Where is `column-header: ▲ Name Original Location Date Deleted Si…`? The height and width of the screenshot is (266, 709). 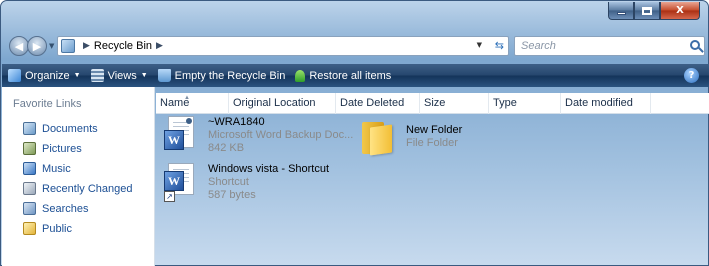 column-header: ▲ Name Original Location Date Deleted Si… is located at coordinates (432, 103).